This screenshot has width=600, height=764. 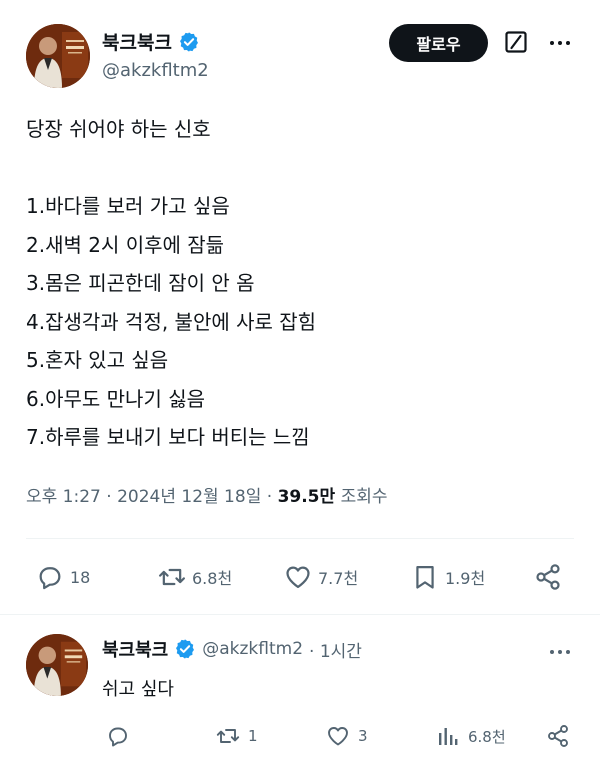 I want to click on reply-like-button: 3, so click(x=347, y=736).